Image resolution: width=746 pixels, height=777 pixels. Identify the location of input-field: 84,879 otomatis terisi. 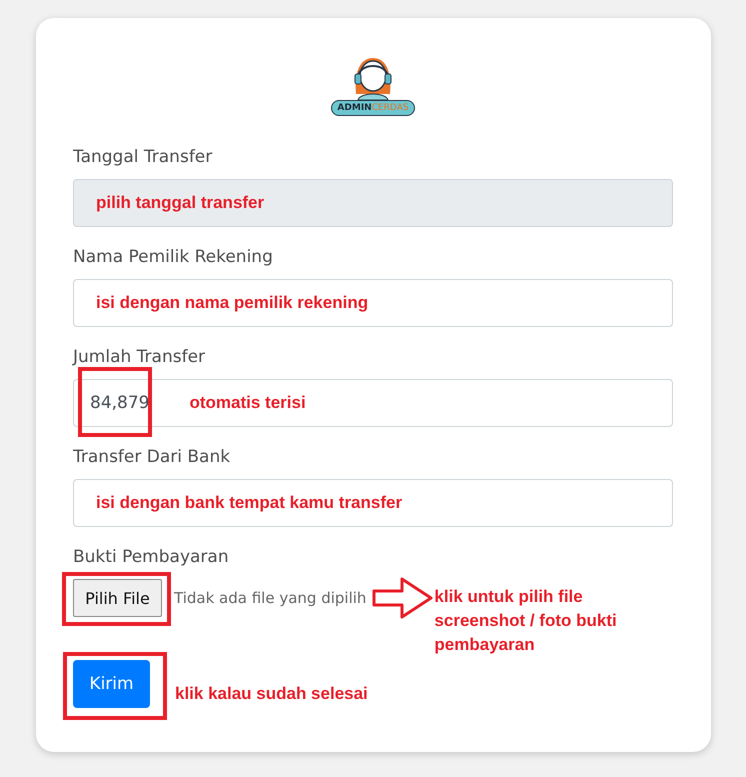
(373, 403).